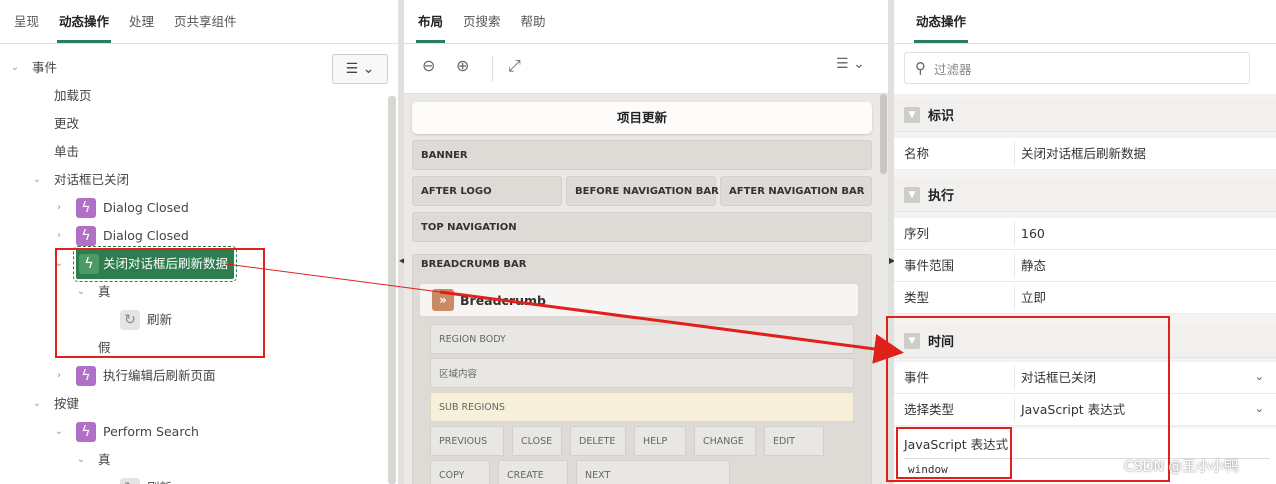 This screenshot has height=484, width=1276. Describe the element at coordinates (660, 441) in the screenshot. I see `button-slot: HELP` at that location.